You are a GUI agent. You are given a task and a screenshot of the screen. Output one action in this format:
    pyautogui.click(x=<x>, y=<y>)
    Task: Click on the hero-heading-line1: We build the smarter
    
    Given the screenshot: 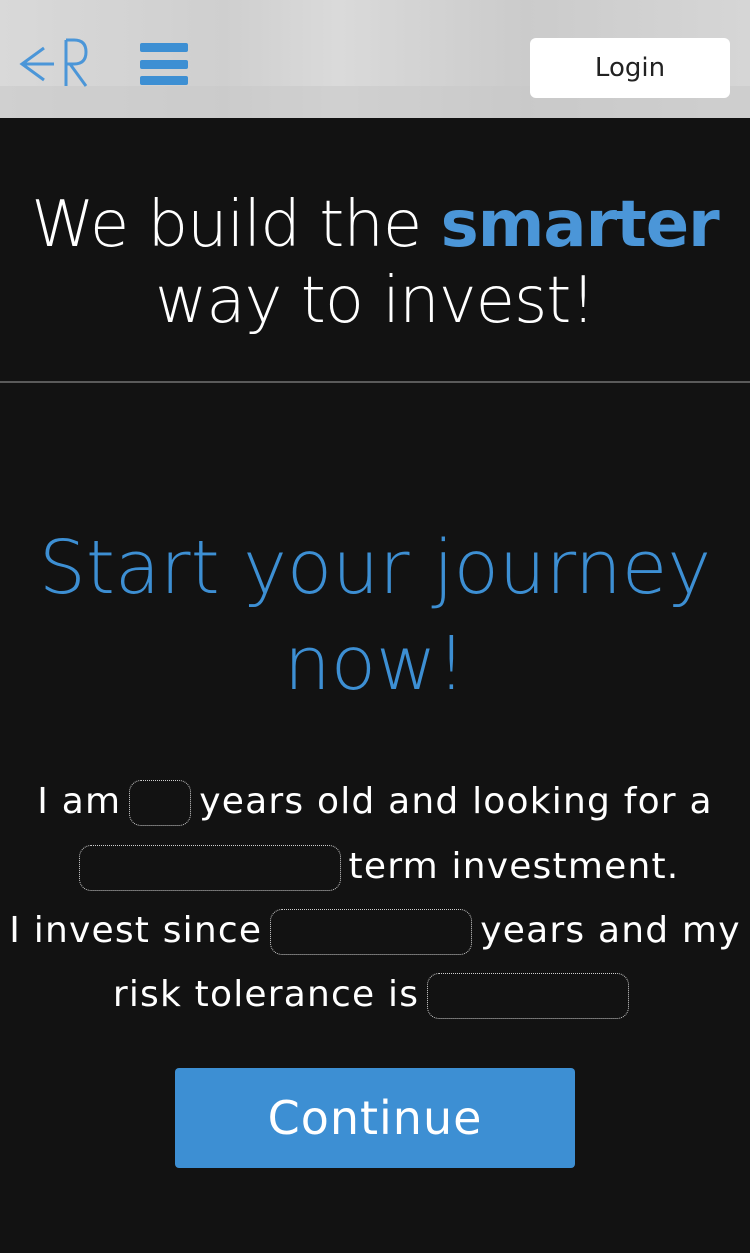 What is the action you would take?
    pyautogui.click(x=375, y=225)
    